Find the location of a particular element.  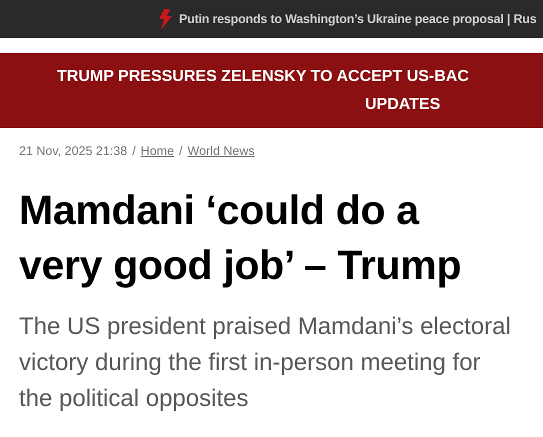

banner-headline: TRUMP PRESSURES ZELENSKY TO ACCEPT US-BAC is located at coordinates (263, 76).